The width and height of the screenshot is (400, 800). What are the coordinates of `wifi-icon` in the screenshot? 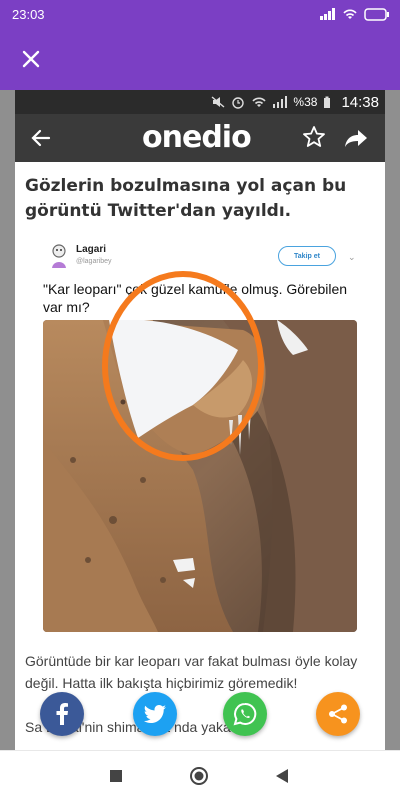 It's located at (350, 14).